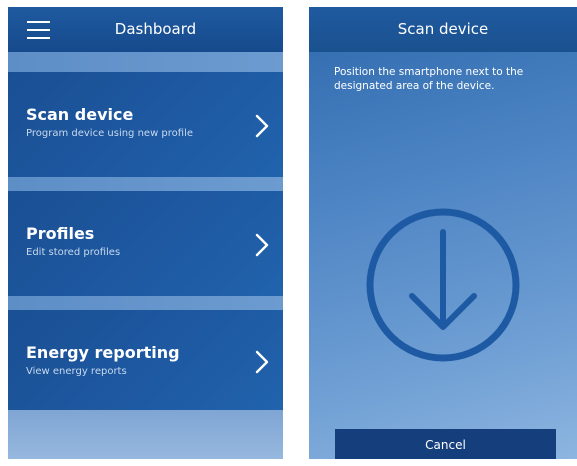 The image size is (577, 466). What do you see at coordinates (145, 243) in the screenshot?
I see `menu-item-profiles: Profiles Edit stored profiles` at bounding box center [145, 243].